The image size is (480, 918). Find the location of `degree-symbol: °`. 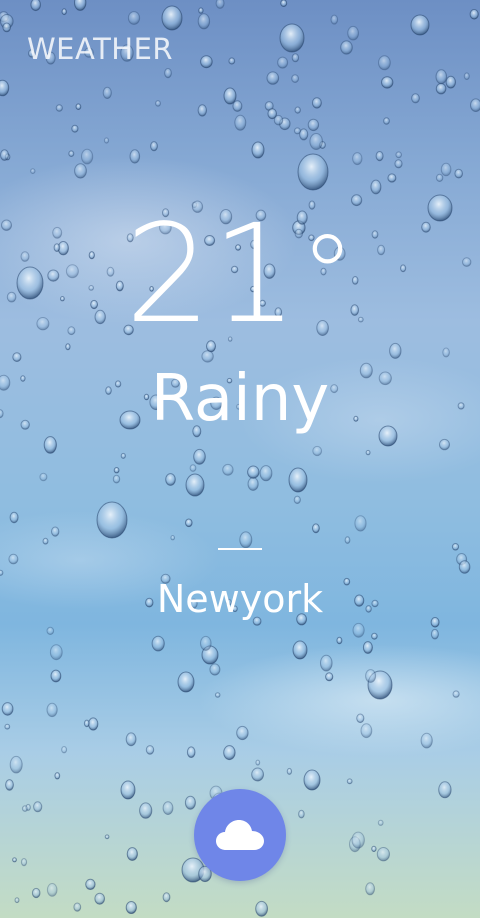

degree-symbol: ° is located at coordinates (328, 275).